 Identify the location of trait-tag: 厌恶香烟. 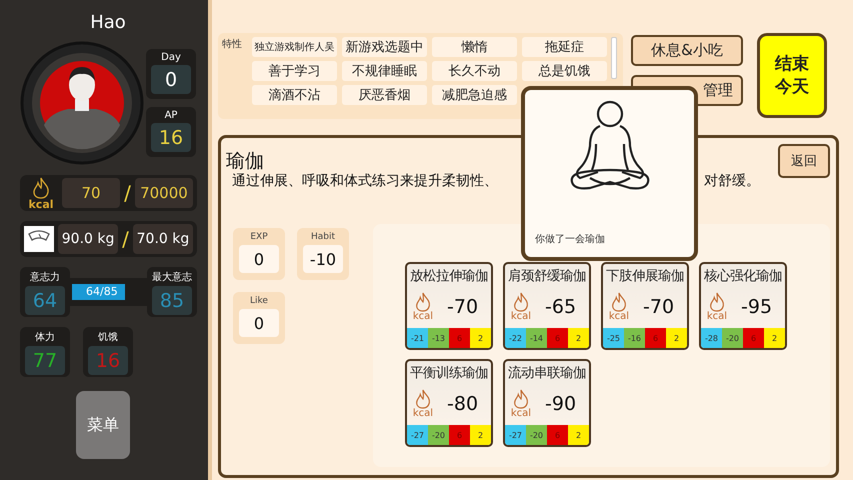
(384, 95).